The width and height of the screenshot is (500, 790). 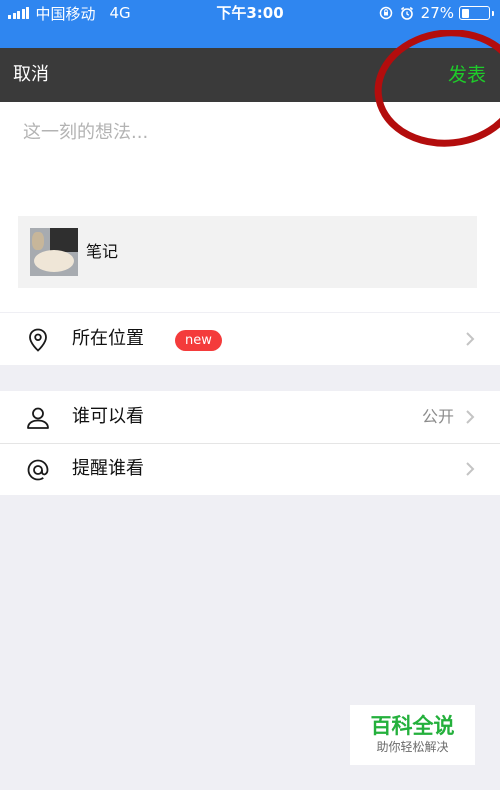 What do you see at coordinates (412, 726) in the screenshot?
I see `watermark-title: 百科全说` at bounding box center [412, 726].